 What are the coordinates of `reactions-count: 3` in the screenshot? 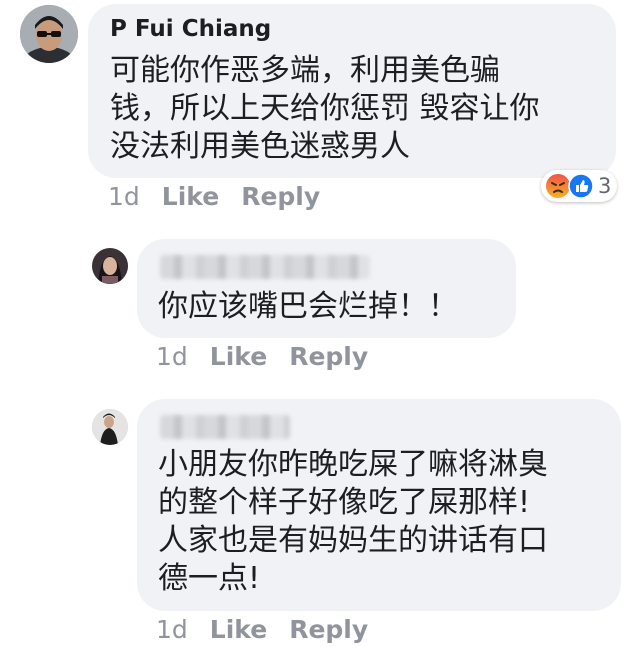 It's located at (605, 186).